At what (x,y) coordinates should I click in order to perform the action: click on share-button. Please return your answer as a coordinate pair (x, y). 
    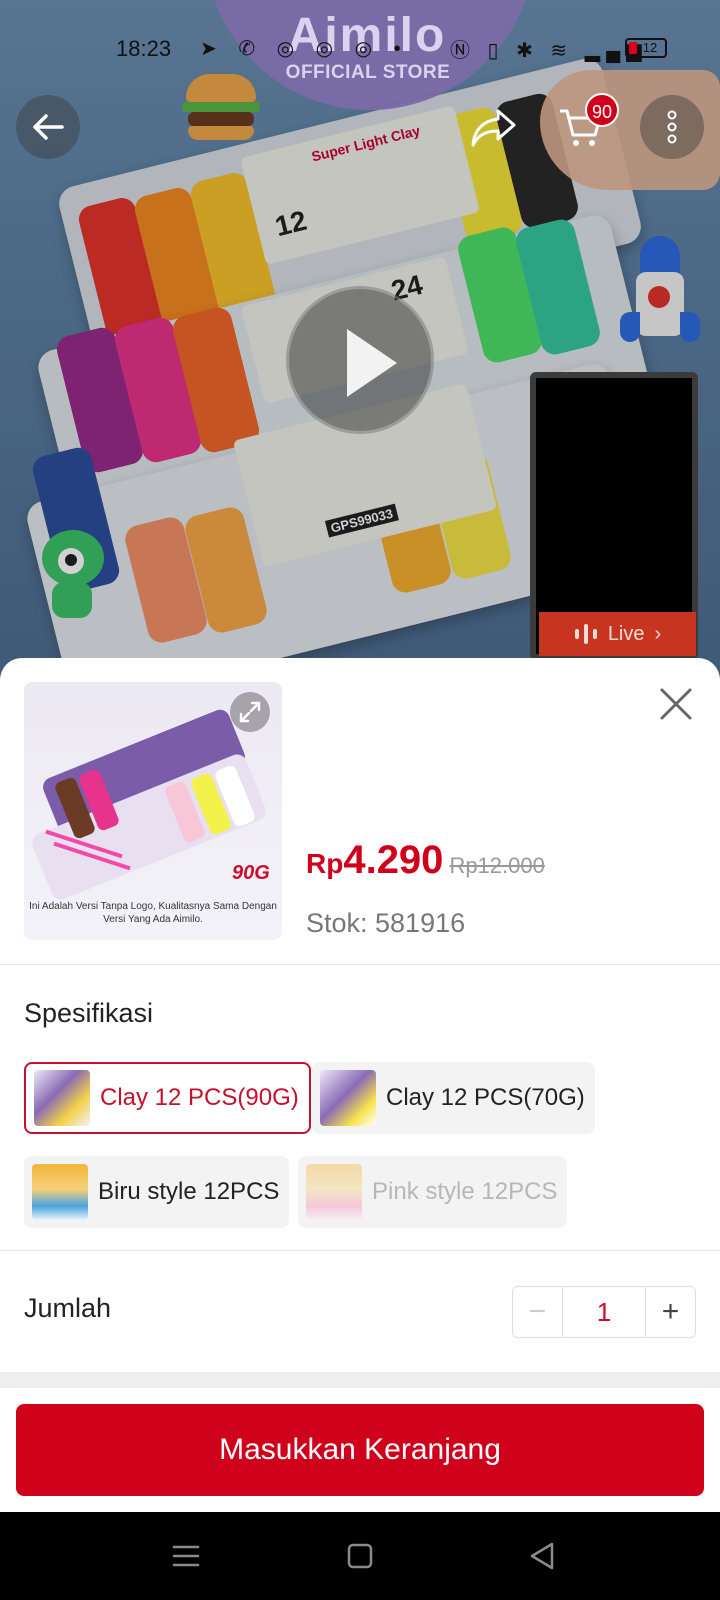
    Looking at the image, I should click on (494, 127).